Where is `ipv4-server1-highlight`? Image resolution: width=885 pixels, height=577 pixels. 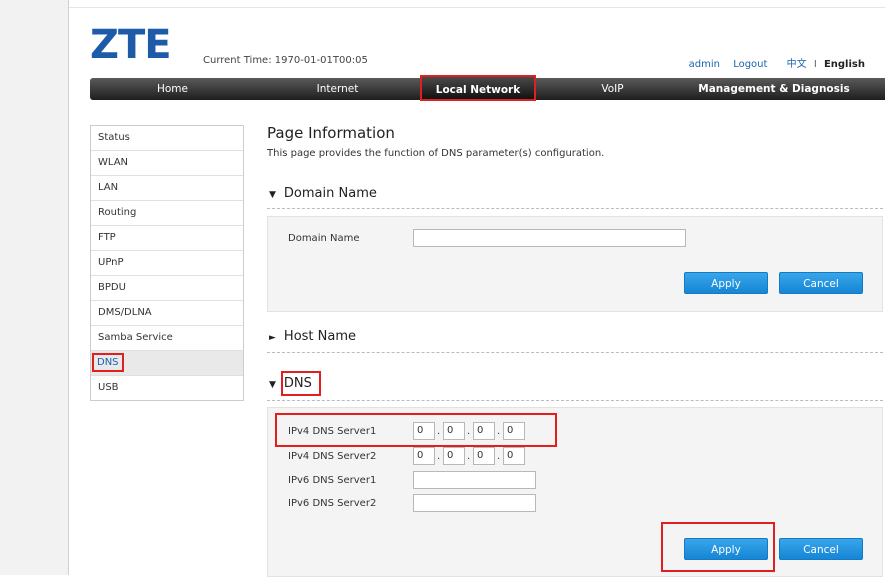
ipv4-server1-highlight is located at coordinates (416, 430).